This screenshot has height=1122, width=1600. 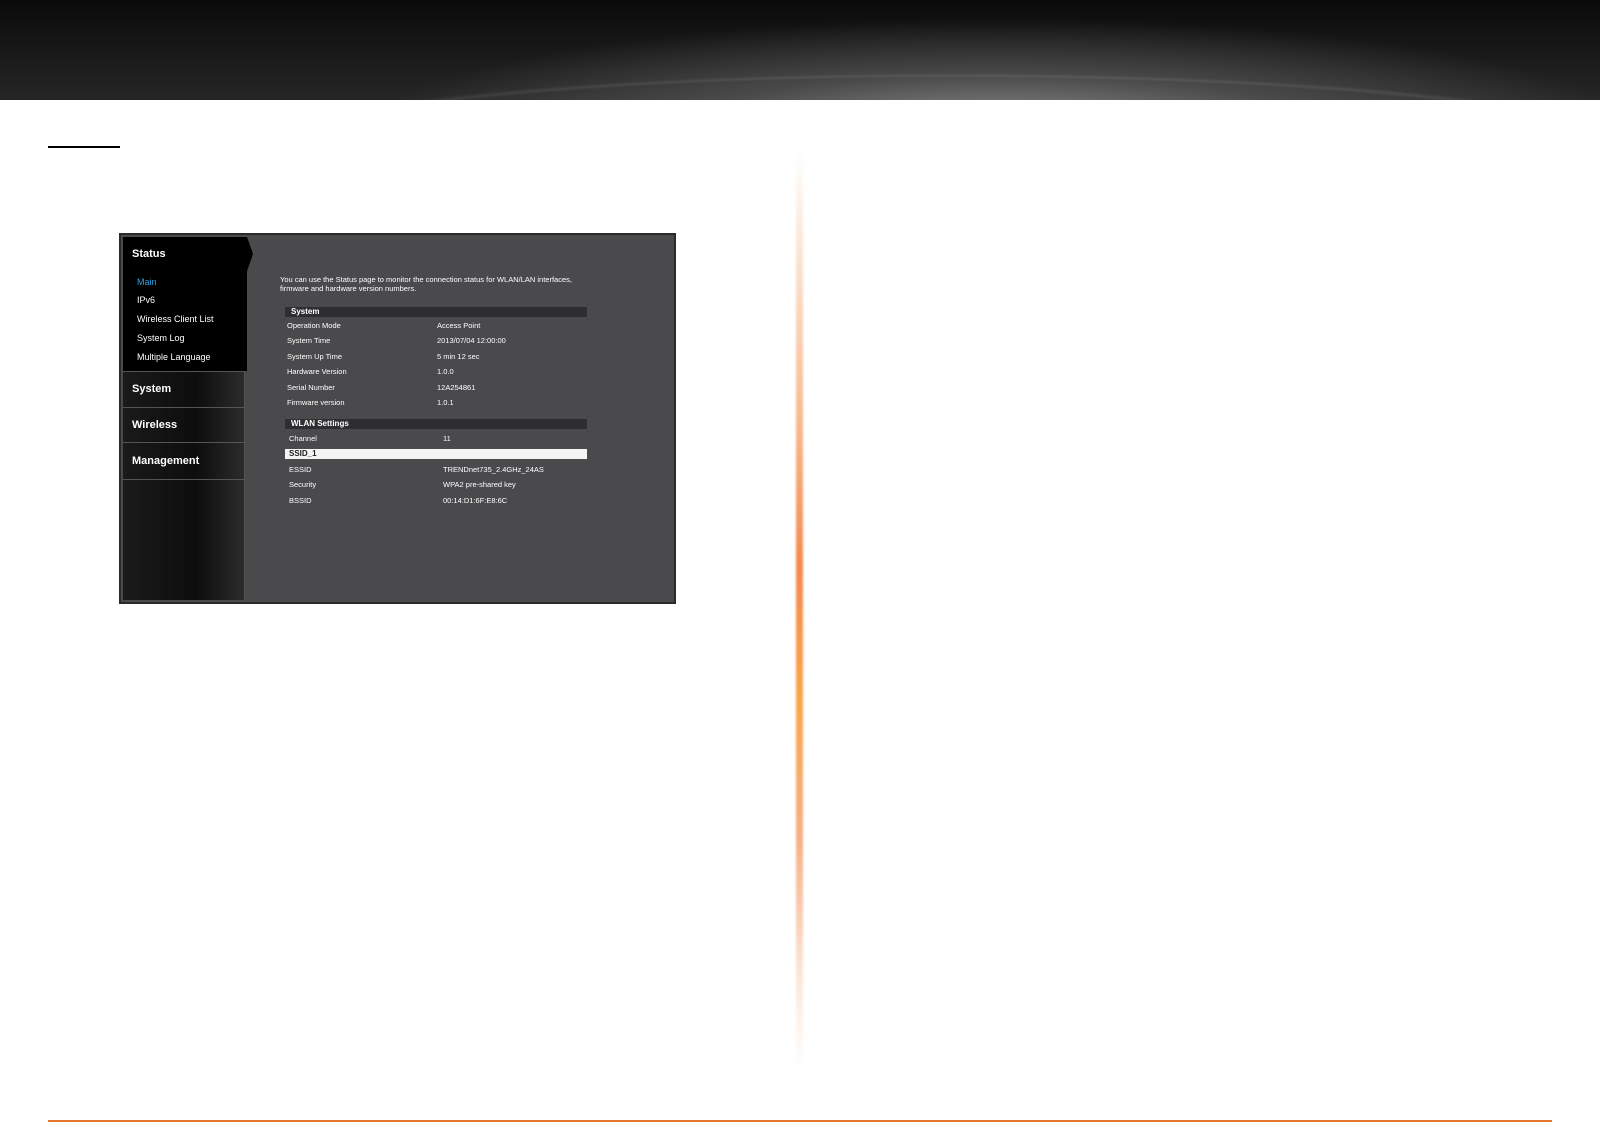 What do you see at coordinates (147, 282) in the screenshot?
I see `sidebar-item-main: Main` at bounding box center [147, 282].